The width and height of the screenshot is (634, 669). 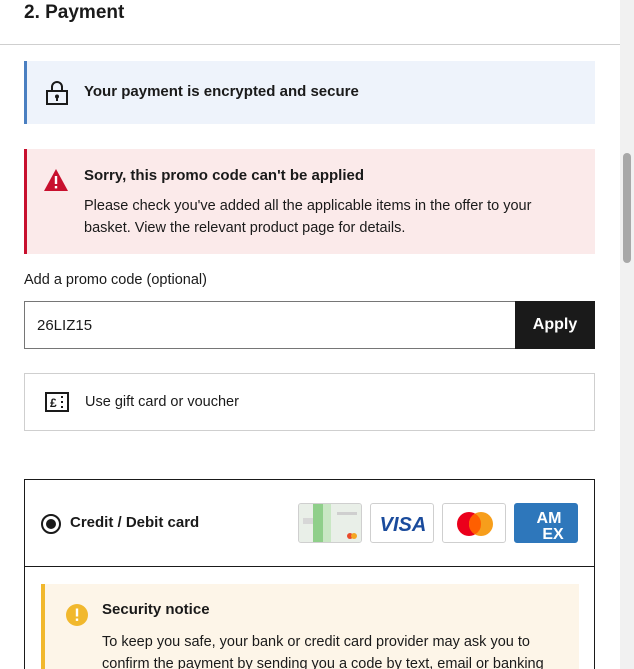 I want to click on amex-logo: AM EX, so click(x=546, y=523).